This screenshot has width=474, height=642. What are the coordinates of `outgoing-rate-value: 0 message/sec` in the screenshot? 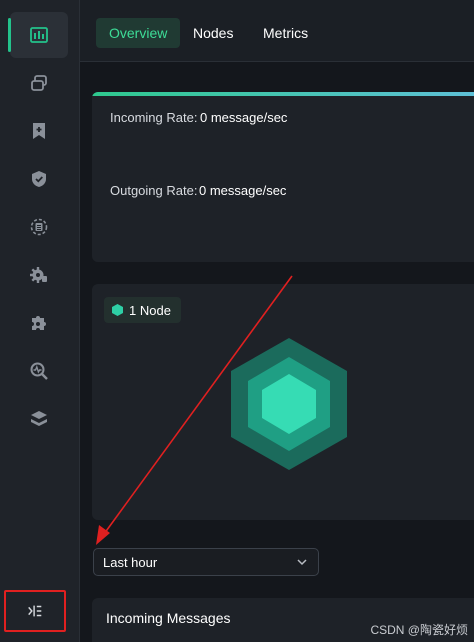 It's located at (243, 190).